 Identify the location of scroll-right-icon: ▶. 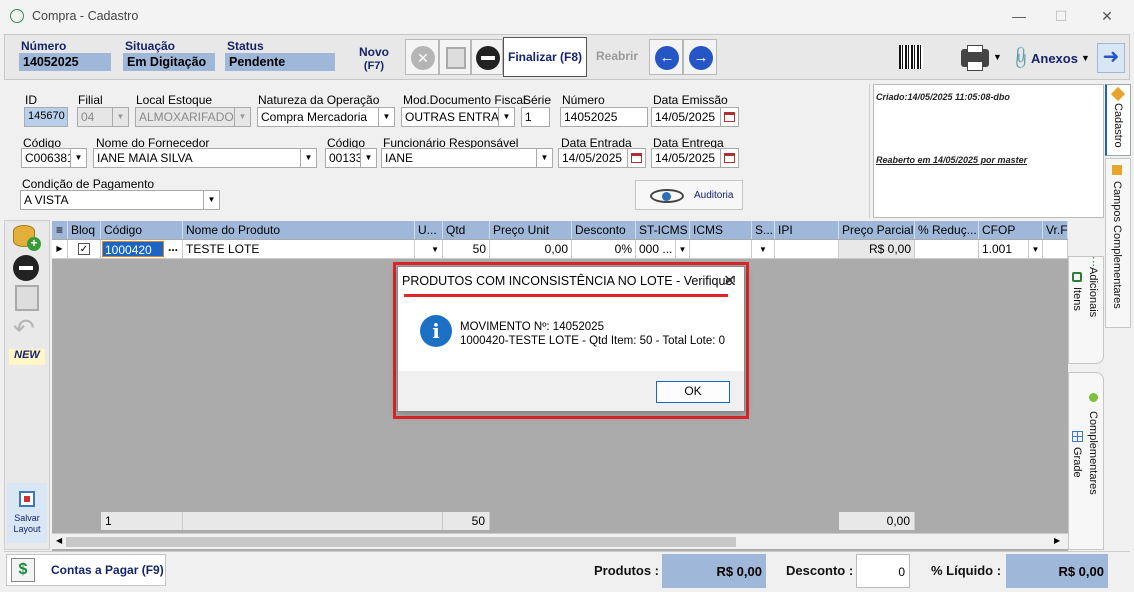
(1057, 540).